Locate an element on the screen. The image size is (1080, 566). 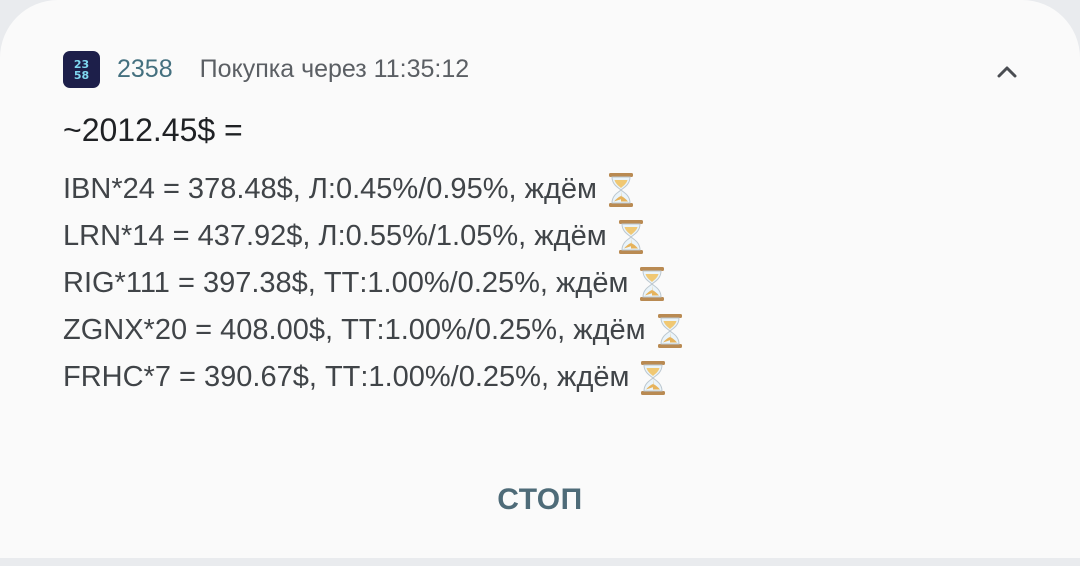
notification-header: 23 58 2358 Покупка через 11:35:12 is located at coordinates (266, 69).